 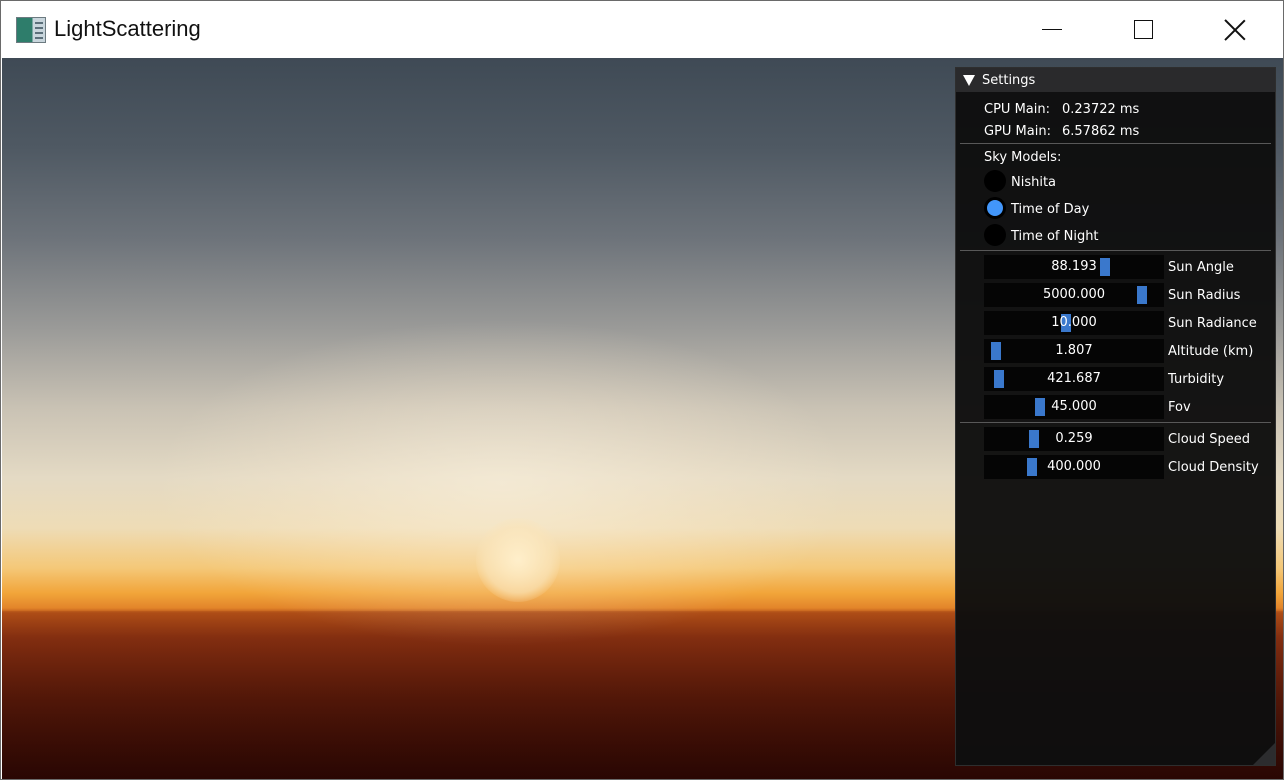 What do you see at coordinates (1017, 131) in the screenshot?
I see `gpu-label: GPU Main:` at bounding box center [1017, 131].